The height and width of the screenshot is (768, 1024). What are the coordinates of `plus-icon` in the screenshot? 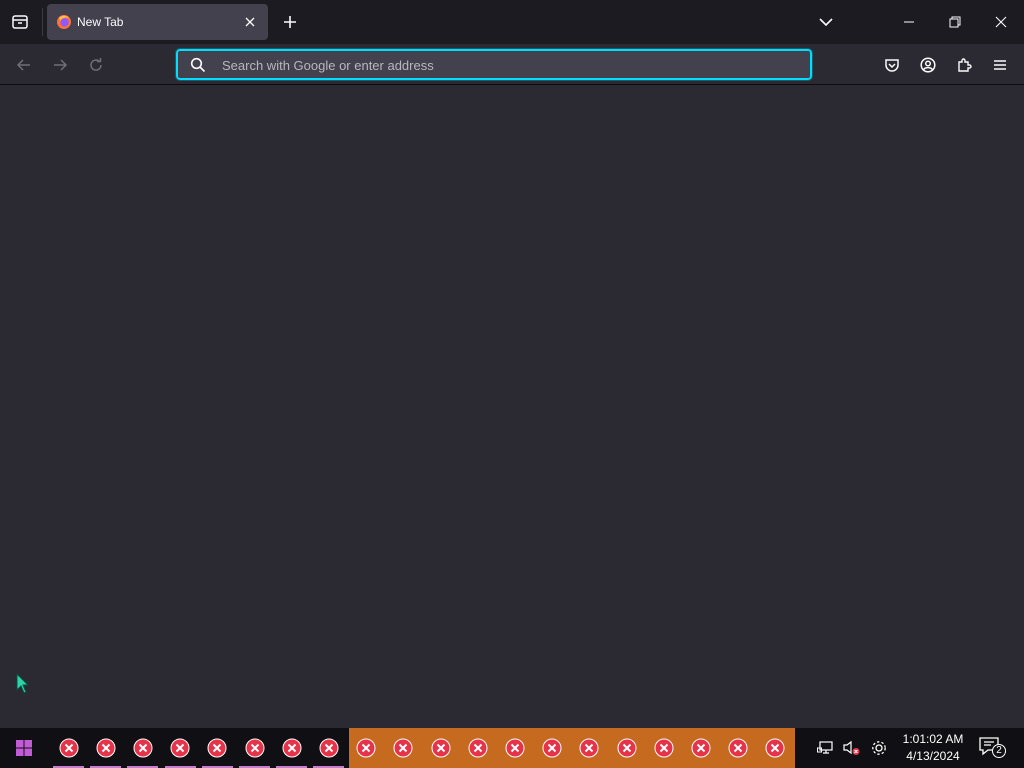 It's located at (290, 22).